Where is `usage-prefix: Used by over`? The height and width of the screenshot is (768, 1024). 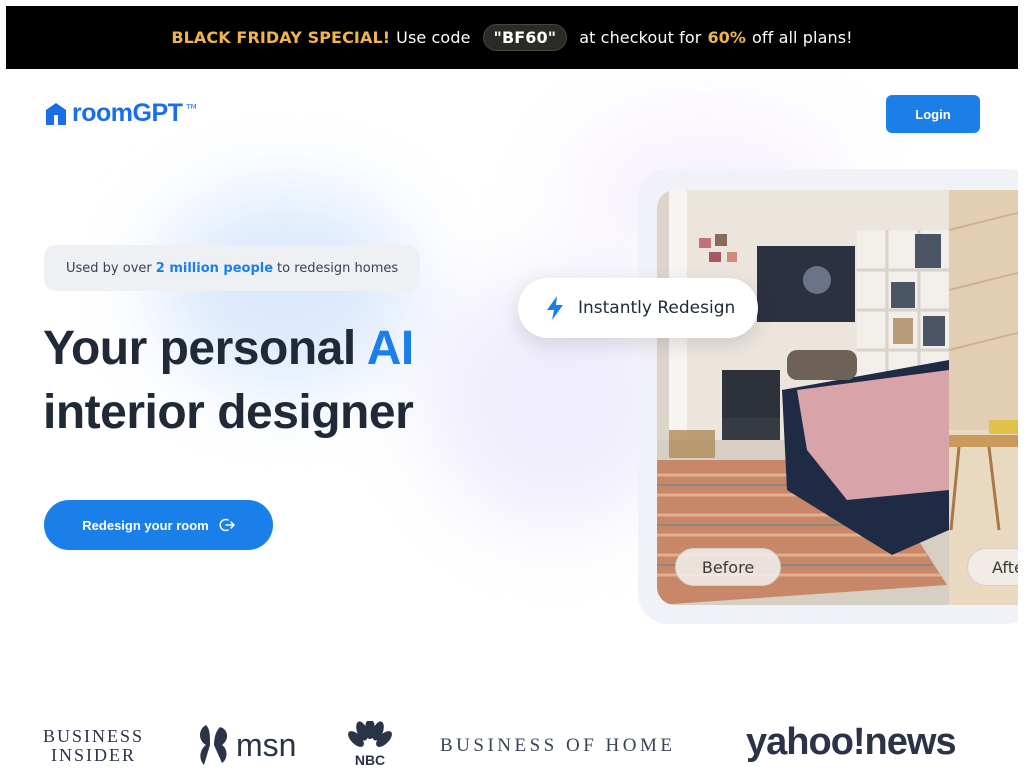
usage-prefix: Used by over is located at coordinates (109, 268).